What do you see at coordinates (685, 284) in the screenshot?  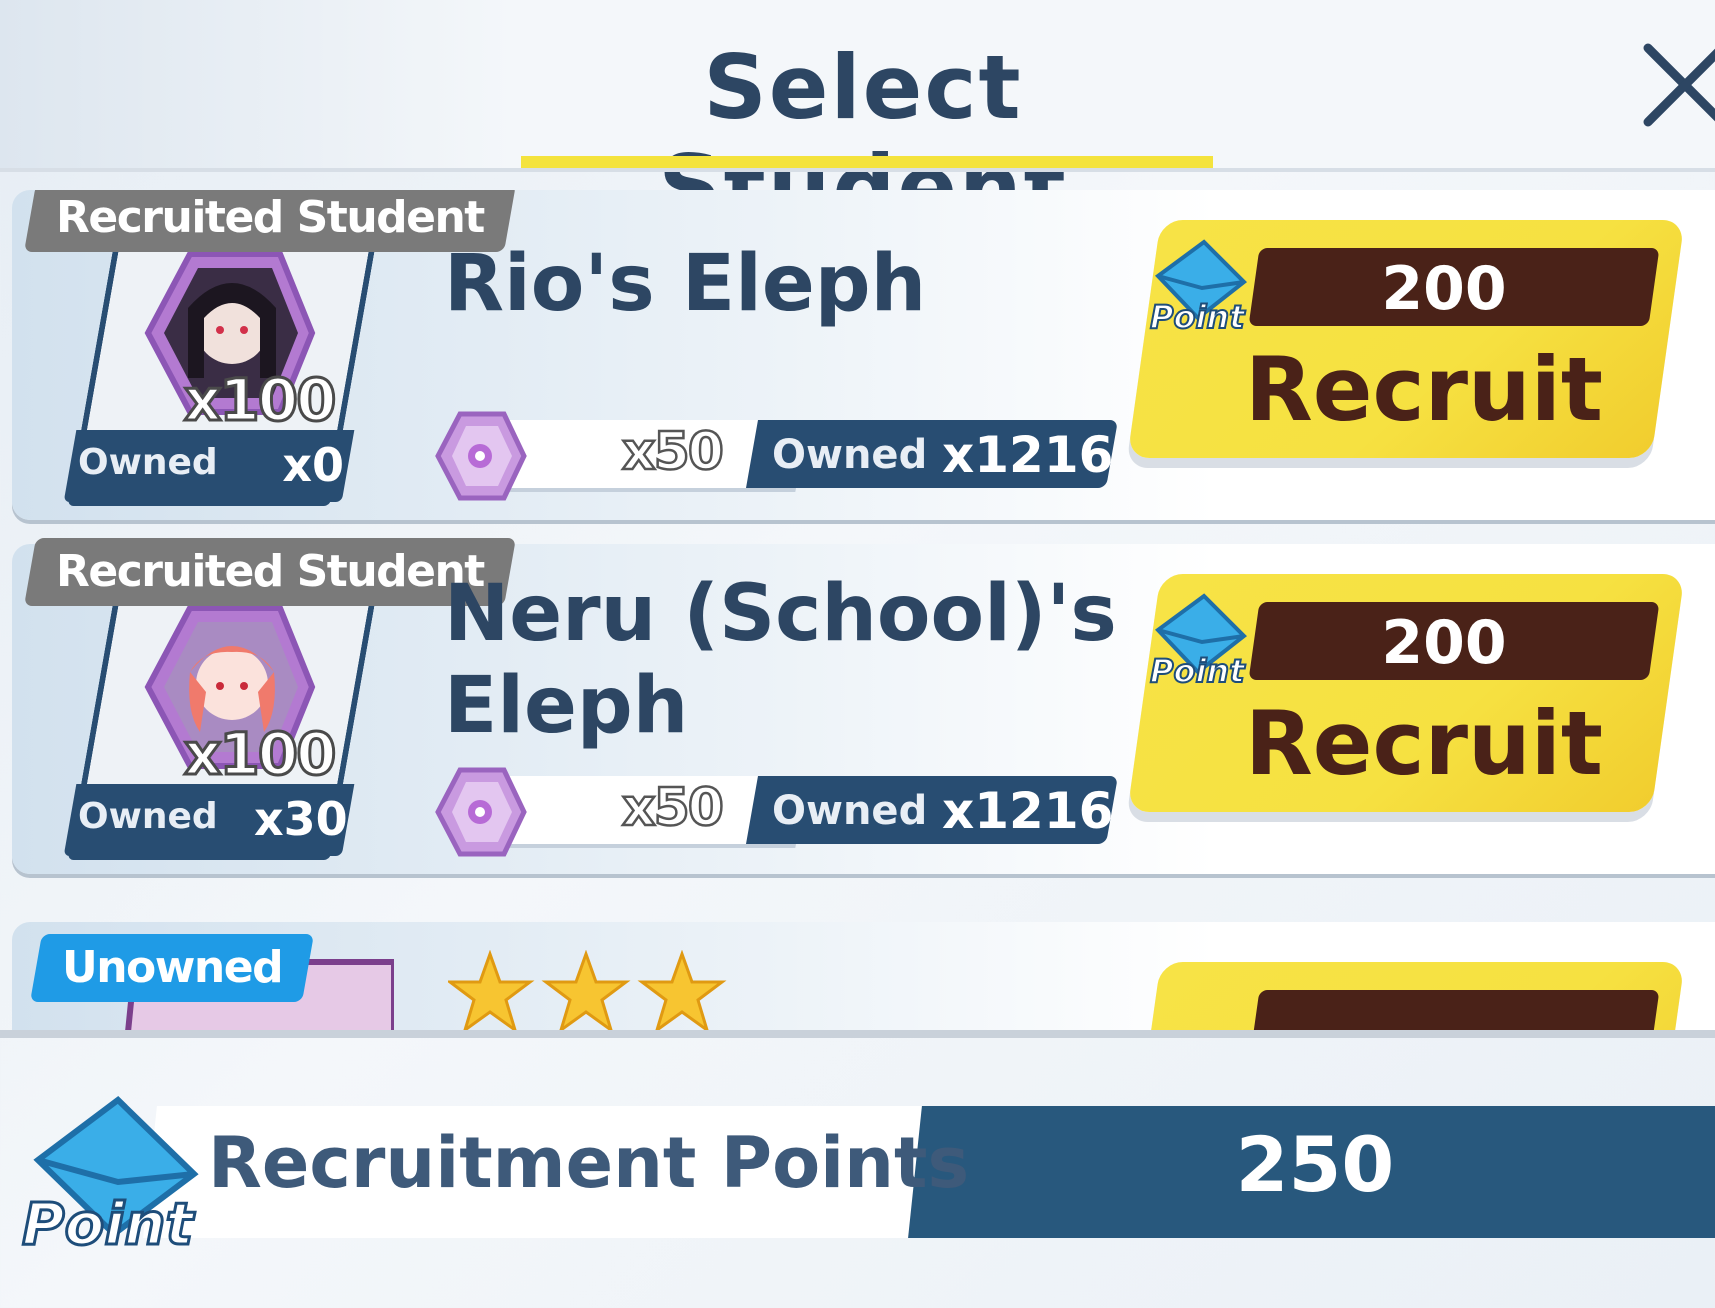 I see `student-name: Rio's Eleph` at bounding box center [685, 284].